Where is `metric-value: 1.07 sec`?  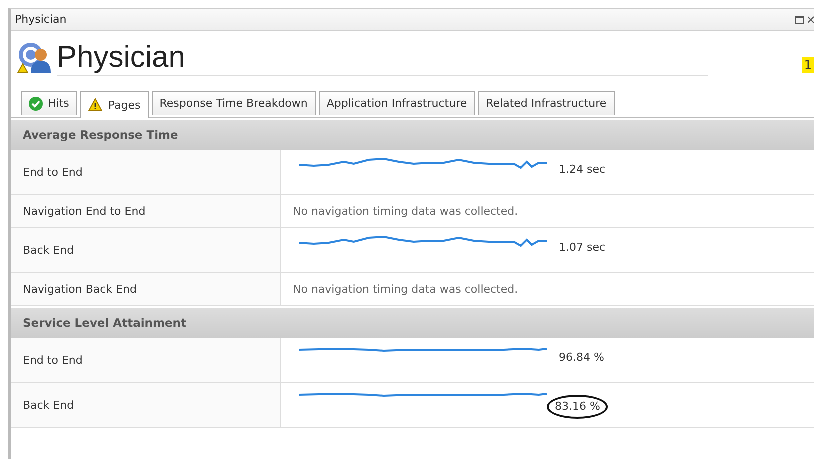
metric-value: 1.07 sec is located at coordinates (582, 248).